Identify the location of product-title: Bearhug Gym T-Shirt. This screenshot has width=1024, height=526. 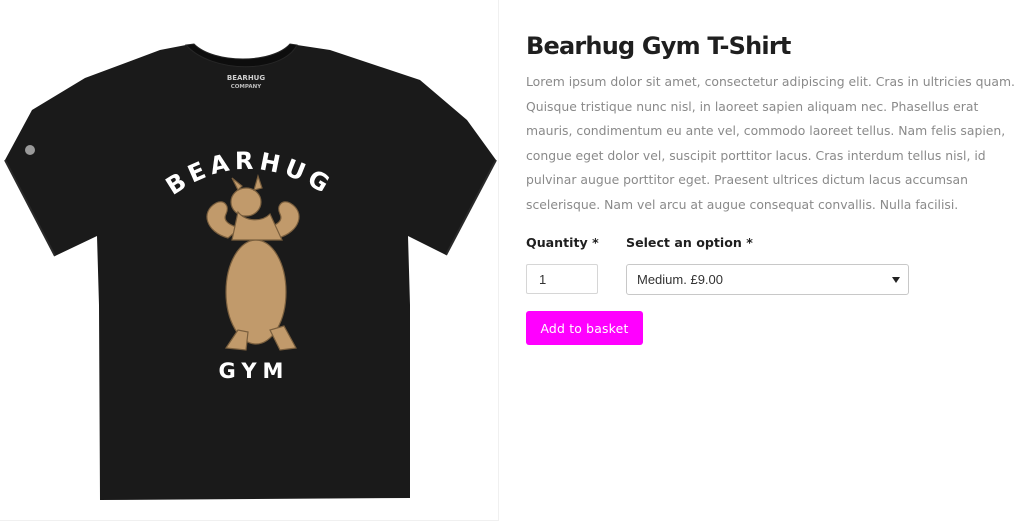
(658, 46).